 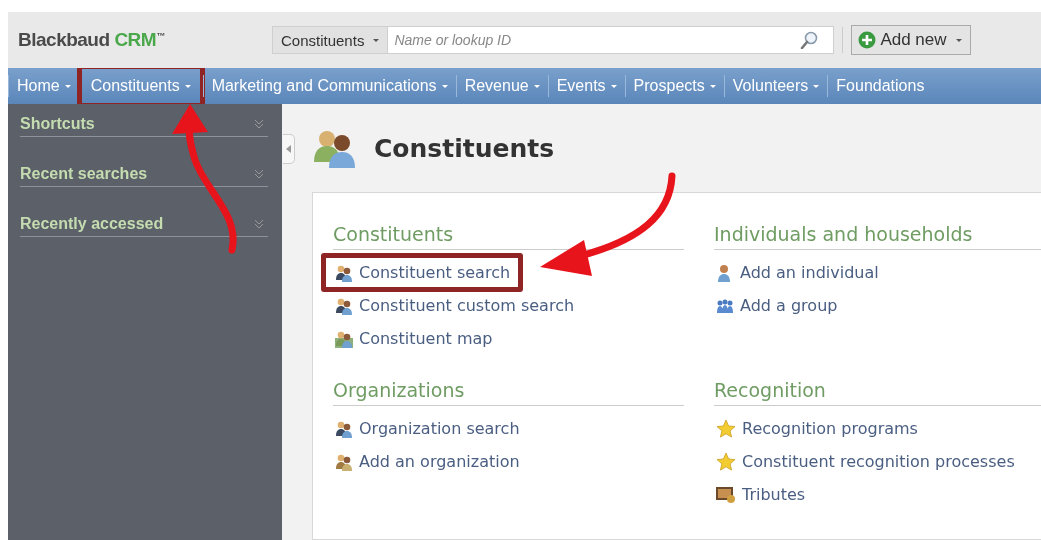 What do you see at coordinates (867, 40) in the screenshot?
I see `plus-icon` at bounding box center [867, 40].